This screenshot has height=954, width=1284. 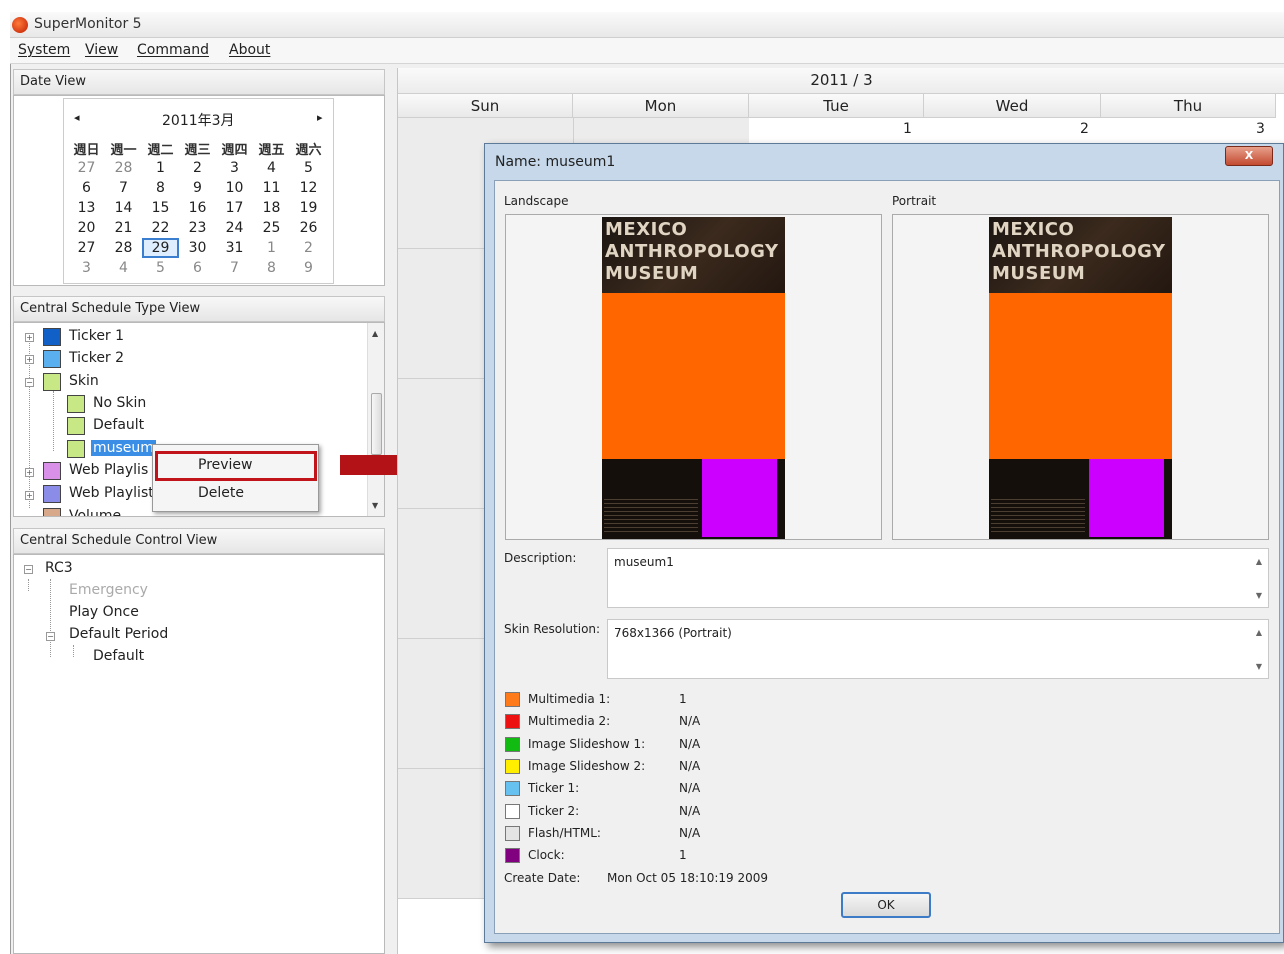 I want to click on calendar-day: 13, so click(x=86, y=208).